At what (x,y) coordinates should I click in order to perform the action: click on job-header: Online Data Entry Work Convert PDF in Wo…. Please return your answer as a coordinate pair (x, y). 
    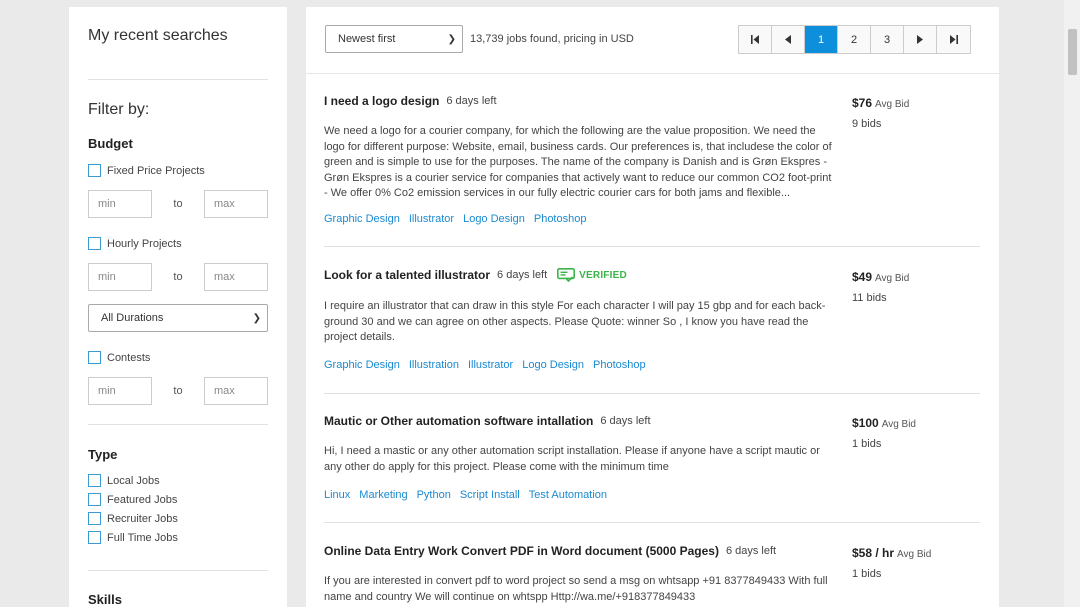
    Looking at the image, I should click on (550, 551).